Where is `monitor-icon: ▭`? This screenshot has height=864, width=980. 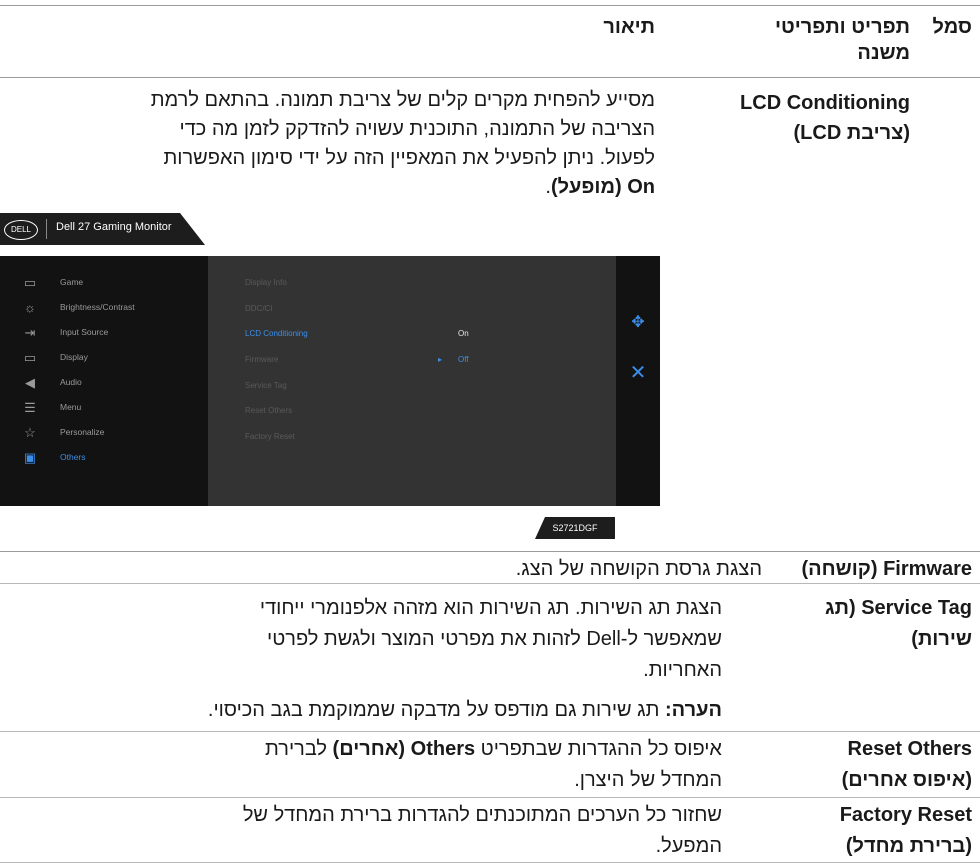
monitor-icon: ▭ is located at coordinates (30, 357).